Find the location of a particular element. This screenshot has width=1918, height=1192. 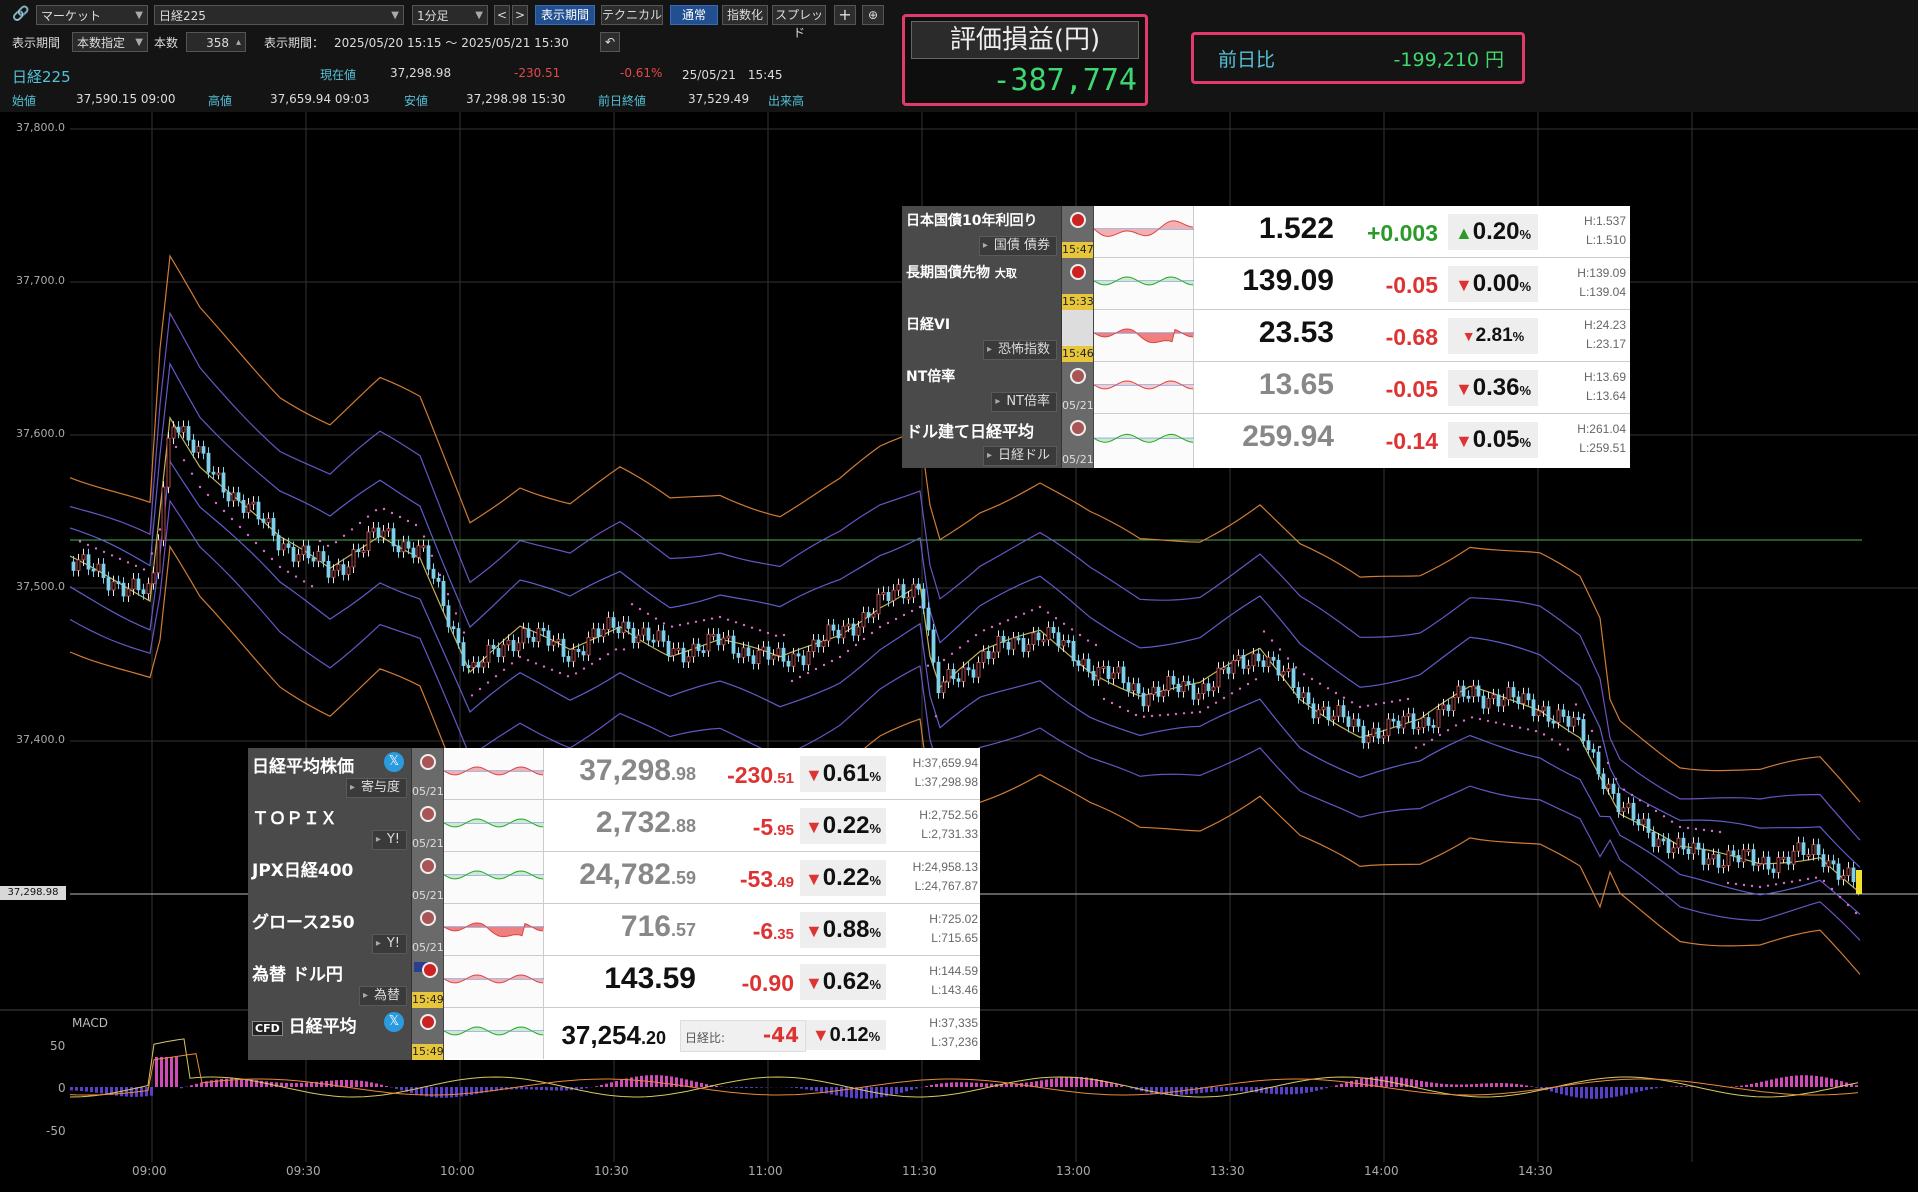

normal-button: 通常 is located at coordinates (694, 15).